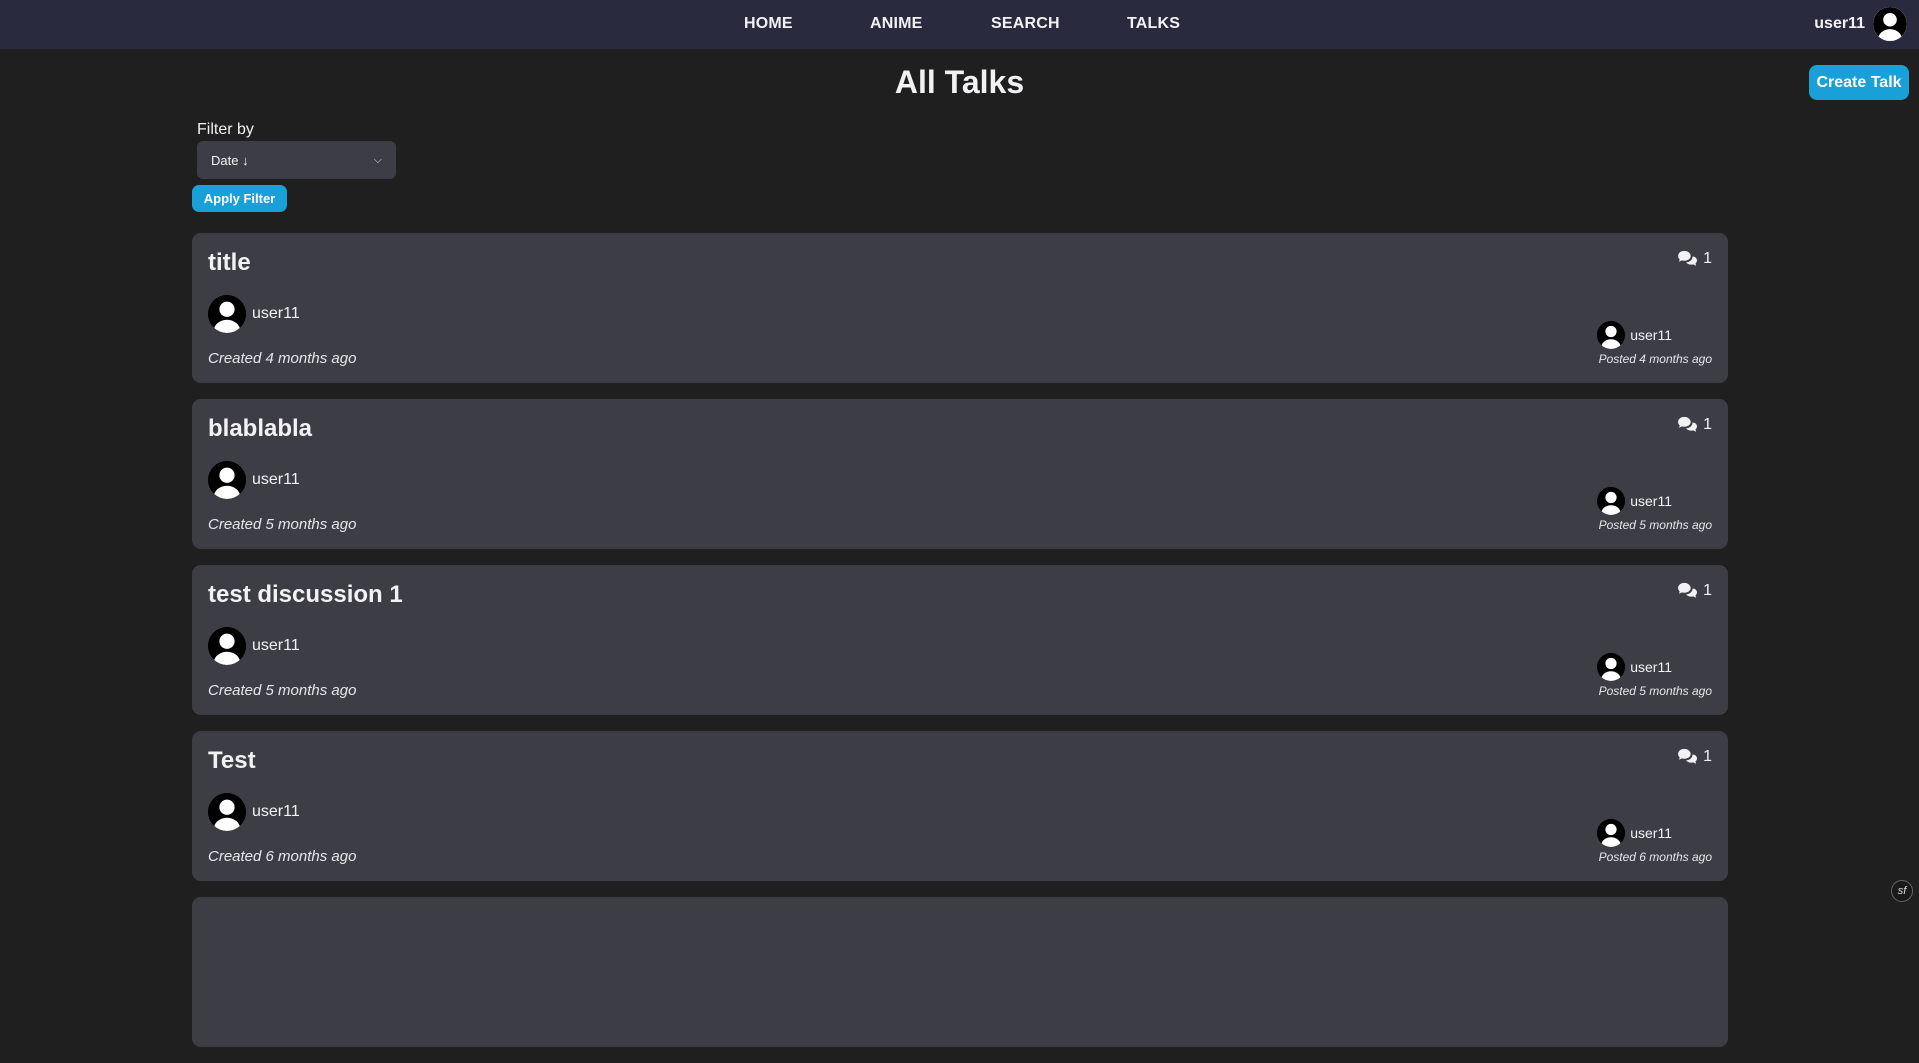 The image size is (1919, 1063). What do you see at coordinates (1655, 857) in the screenshot?
I see `last-post-date: Posted 6 months ago` at bounding box center [1655, 857].